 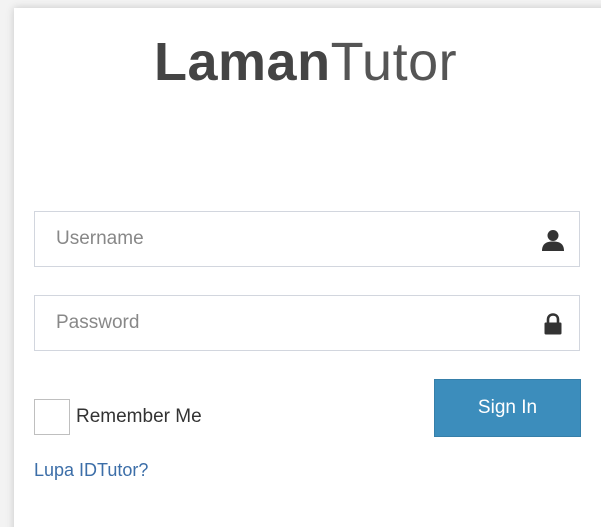 What do you see at coordinates (139, 416) in the screenshot?
I see `remember-me-label: Remember Me` at bounding box center [139, 416].